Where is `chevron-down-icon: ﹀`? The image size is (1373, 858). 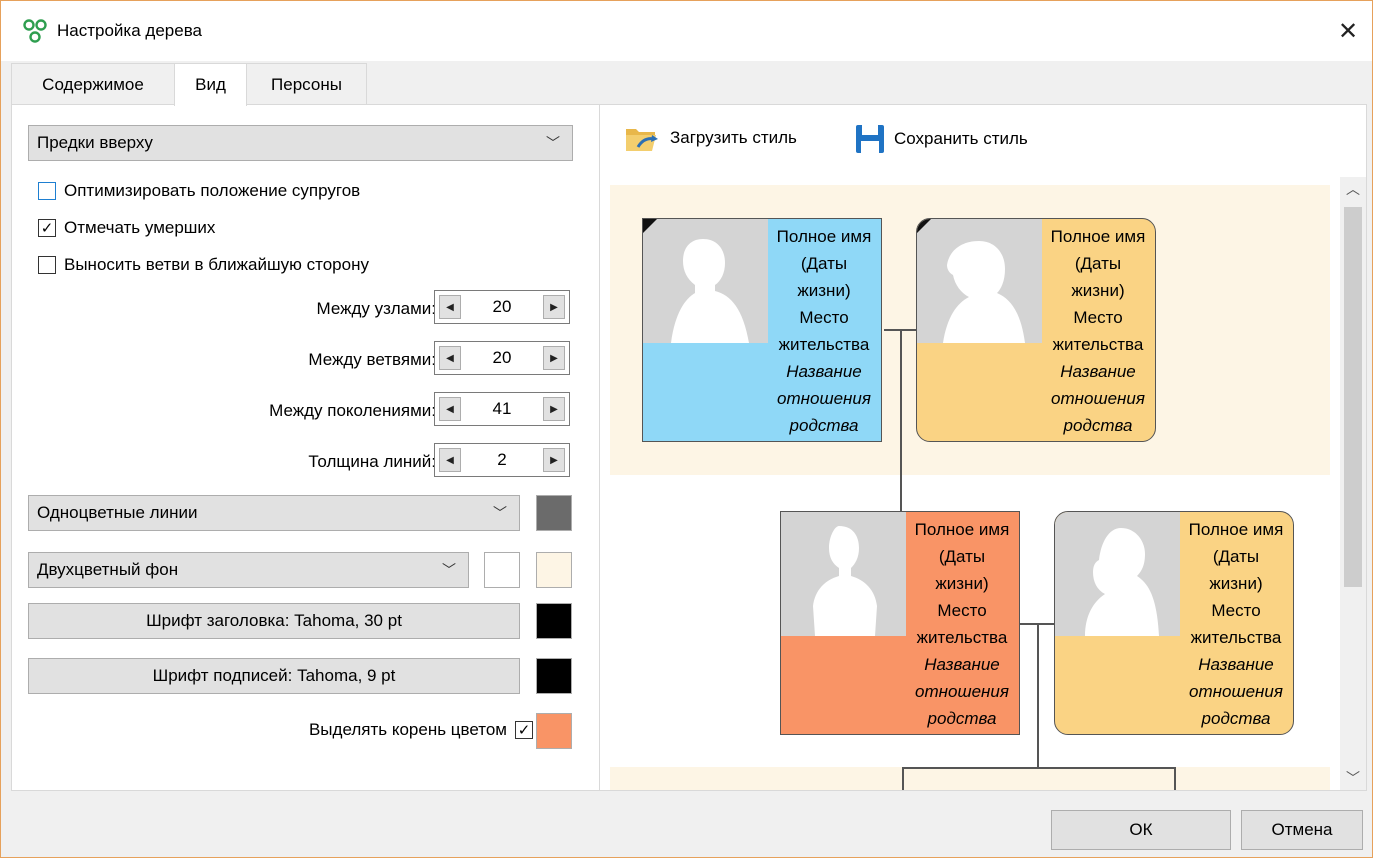
chevron-down-icon: ﹀ is located at coordinates (449, 570).